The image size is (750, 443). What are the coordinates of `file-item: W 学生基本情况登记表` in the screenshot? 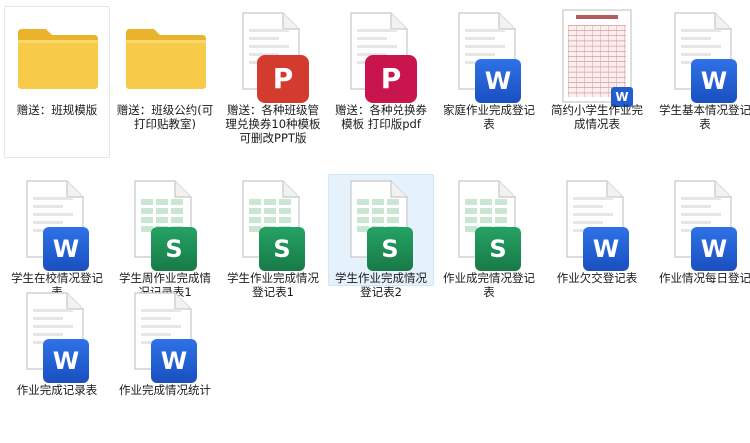 It's located at (701, 82).